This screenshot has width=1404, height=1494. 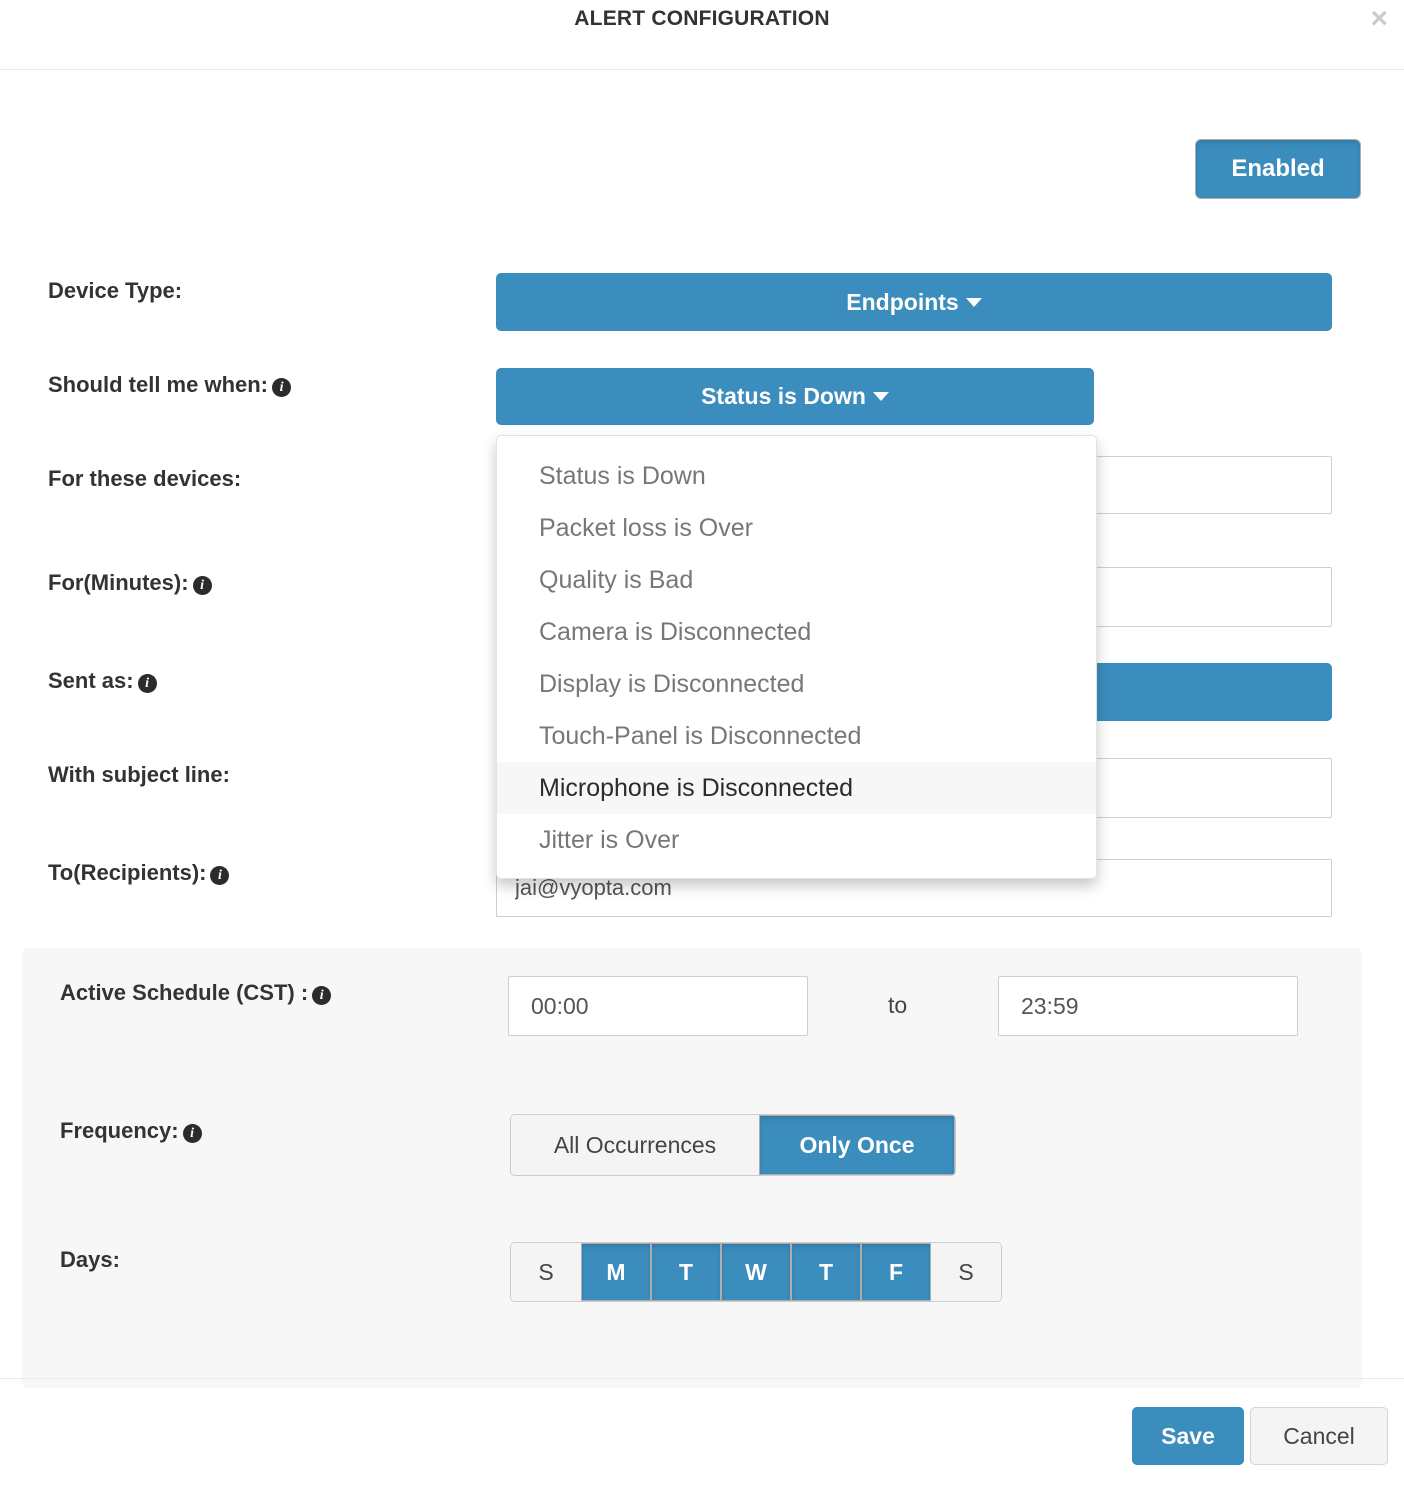 I want to click on for-these-devices-label: For these devices:, so click(x=144, y=479).